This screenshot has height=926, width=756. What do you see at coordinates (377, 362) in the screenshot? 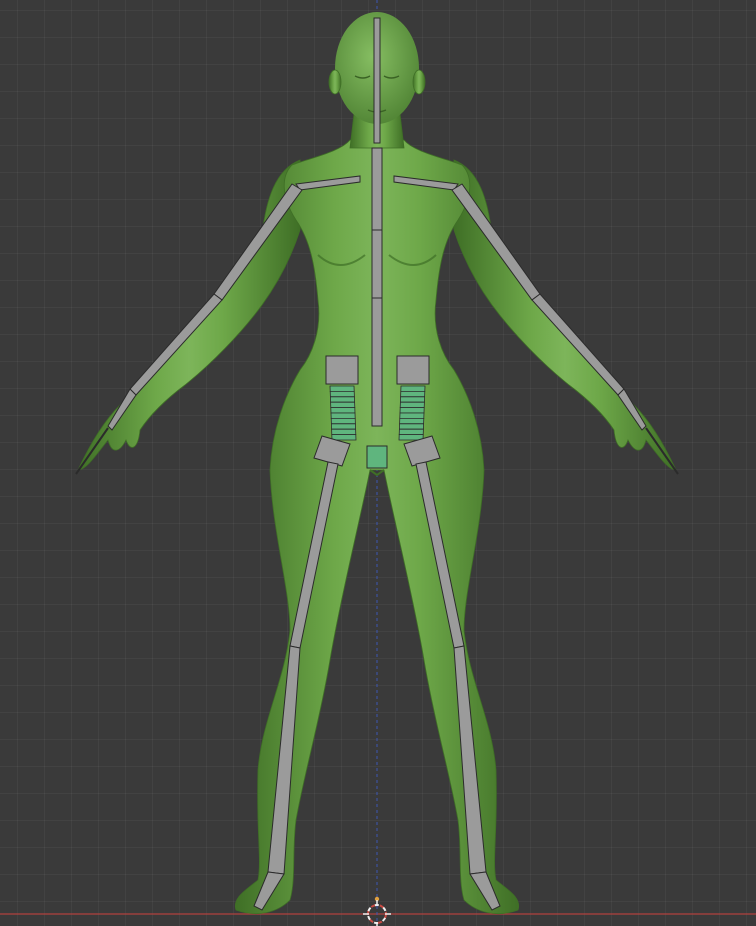
I see `bone-spine-lower` at bounding box center [377, 362].